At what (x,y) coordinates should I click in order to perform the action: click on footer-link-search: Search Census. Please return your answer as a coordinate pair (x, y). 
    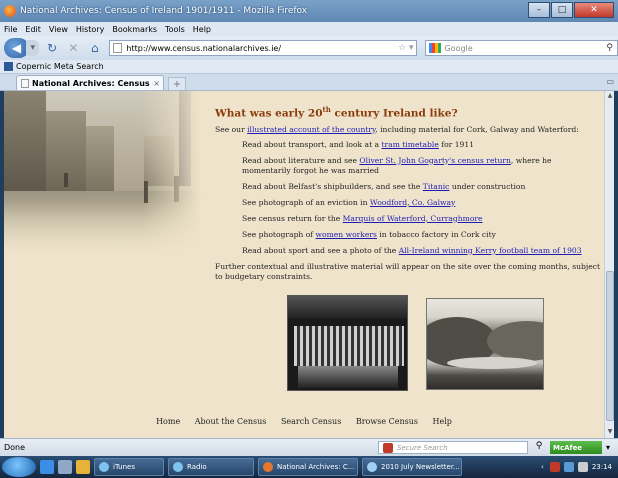
    Looking at the image, I should click on (311, 421).